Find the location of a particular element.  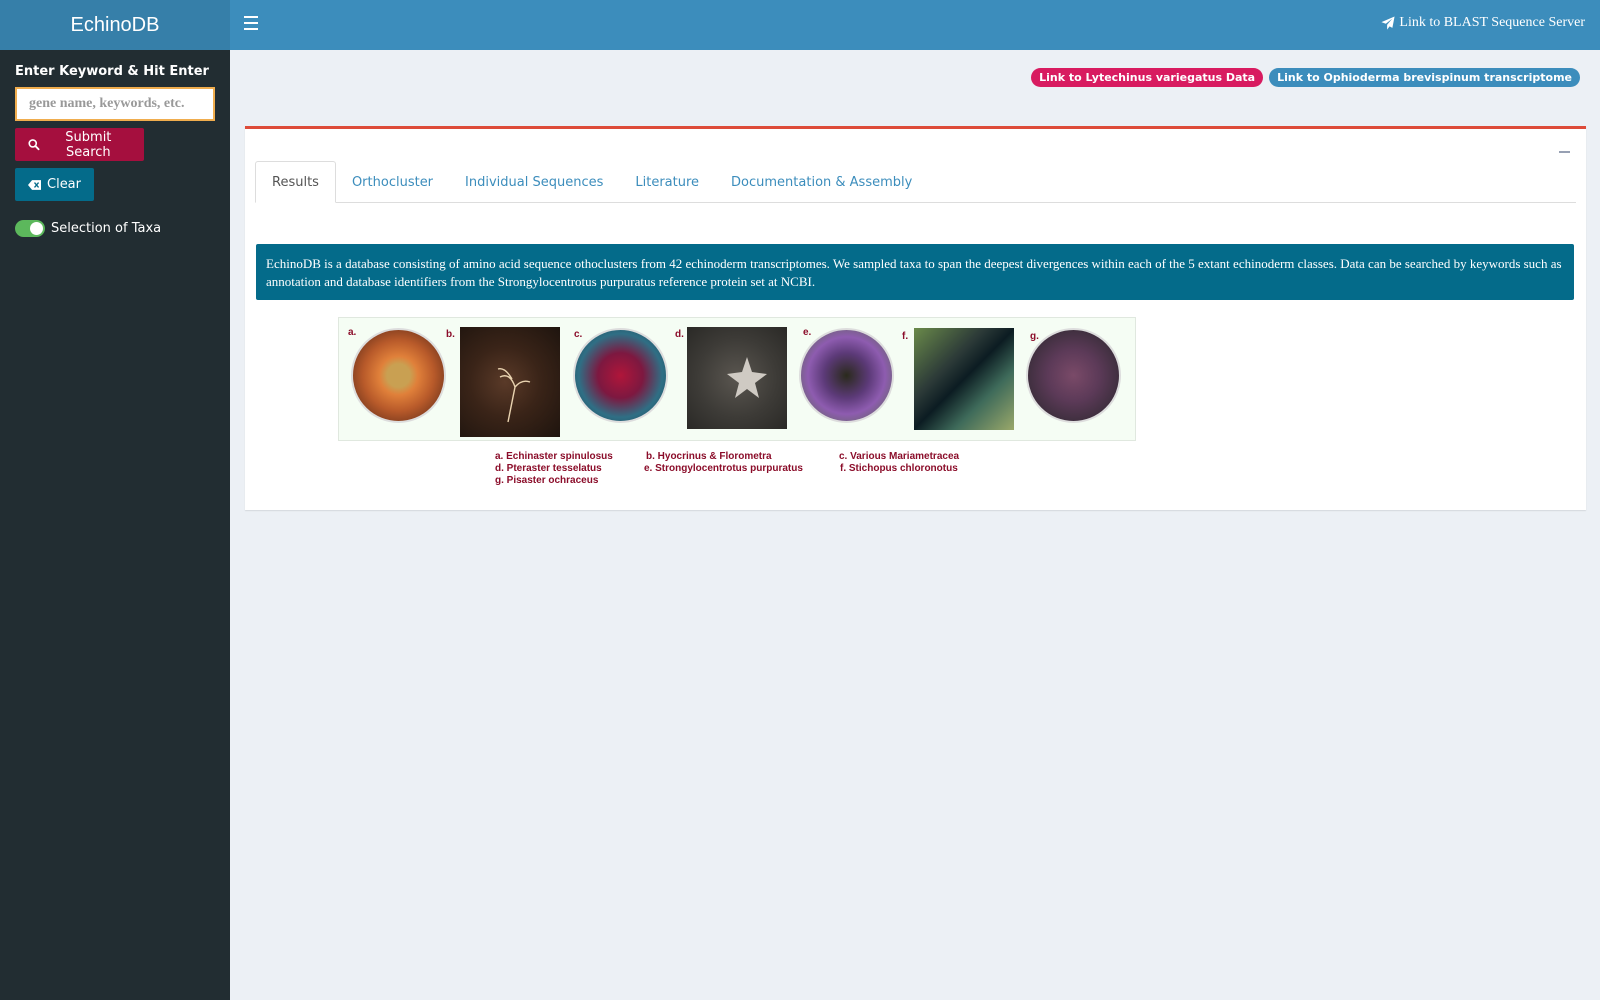

top-navbar: Link to BLAST Sequence Server is located at coordinates (915, 25).